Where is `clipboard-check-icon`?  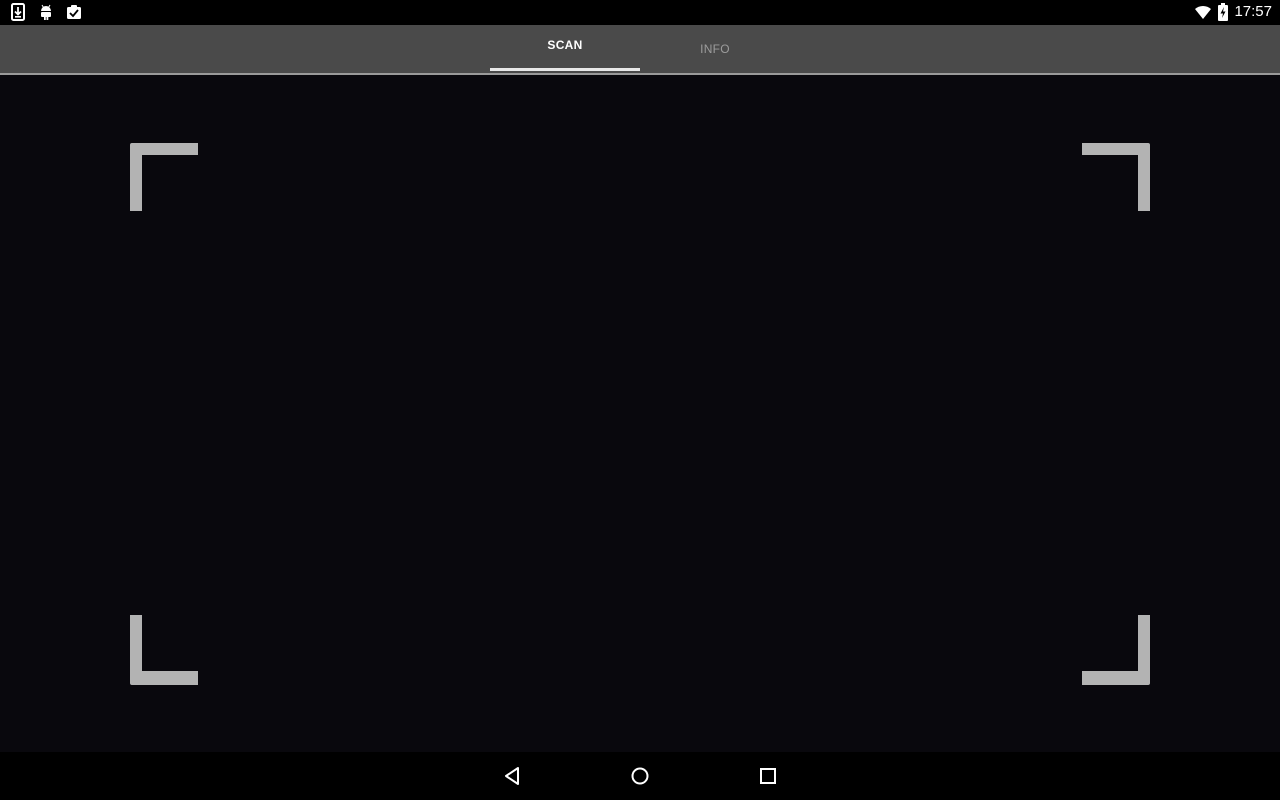 clipboard-check-icon is located at coordinates (74, 12).